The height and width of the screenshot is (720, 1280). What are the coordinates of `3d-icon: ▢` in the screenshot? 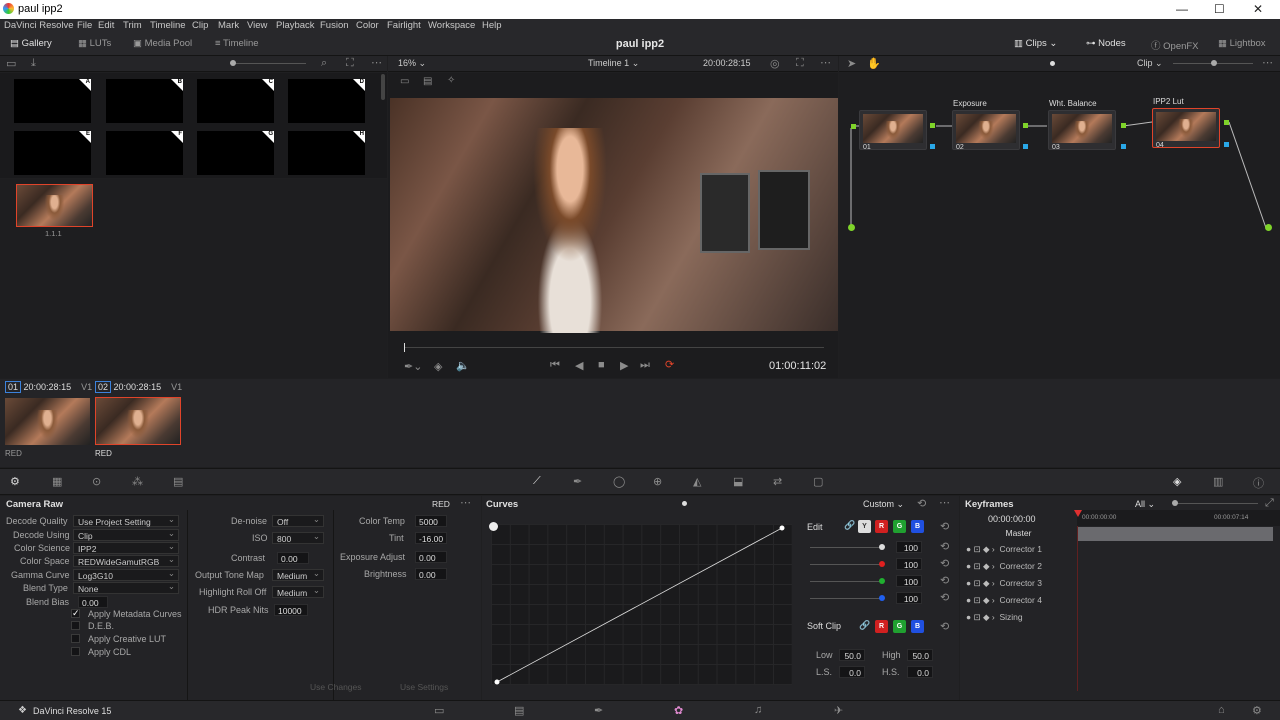 It's located at (818, 481).